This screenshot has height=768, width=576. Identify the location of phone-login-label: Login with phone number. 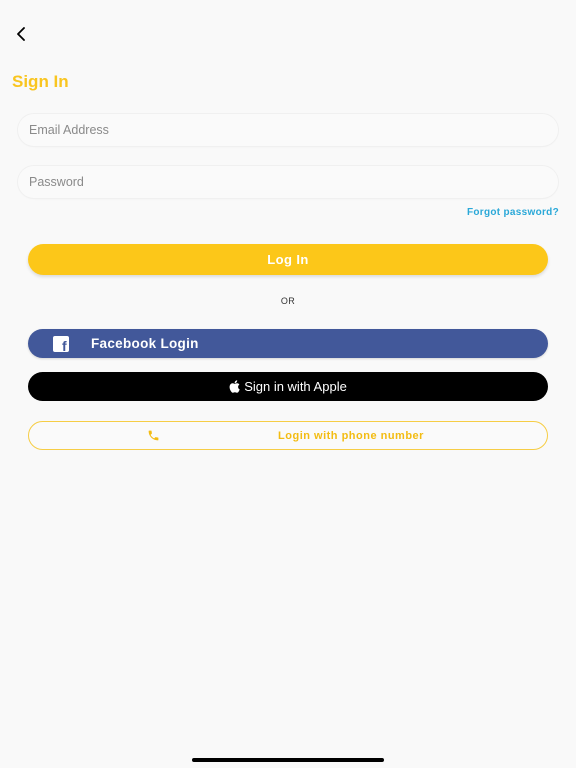
(351, 435).